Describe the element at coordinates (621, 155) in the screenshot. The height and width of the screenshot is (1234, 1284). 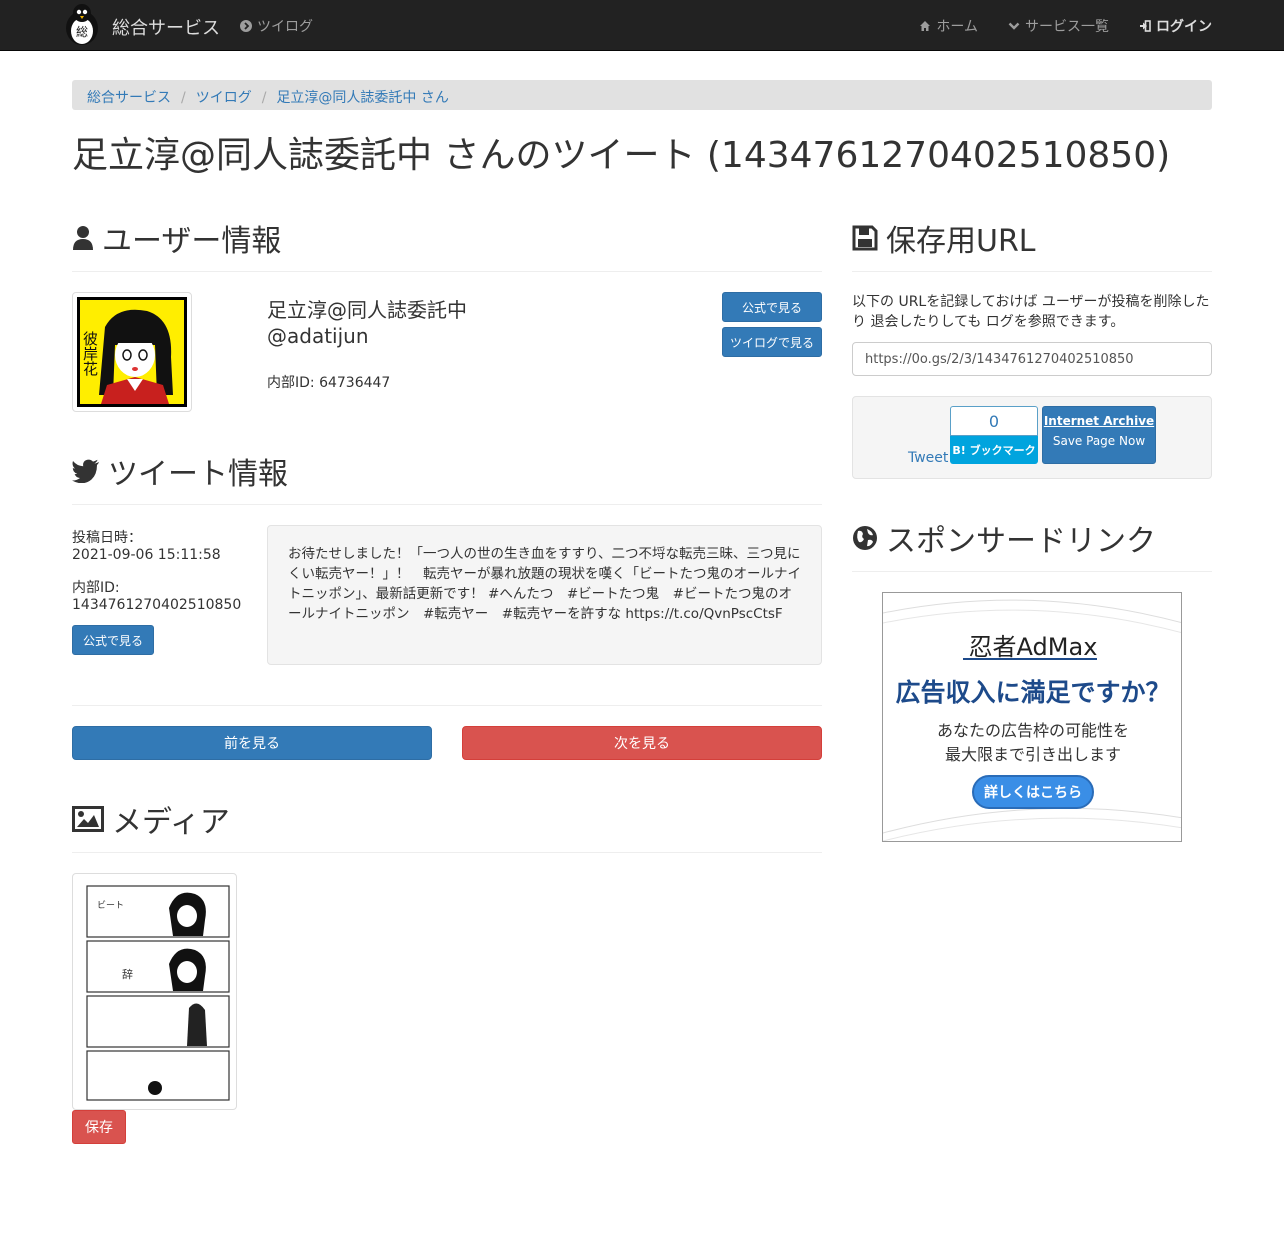
I see `page-title: 足立淳@同人誌委託中 さんのツイート (1434761270402510850)` at that location.